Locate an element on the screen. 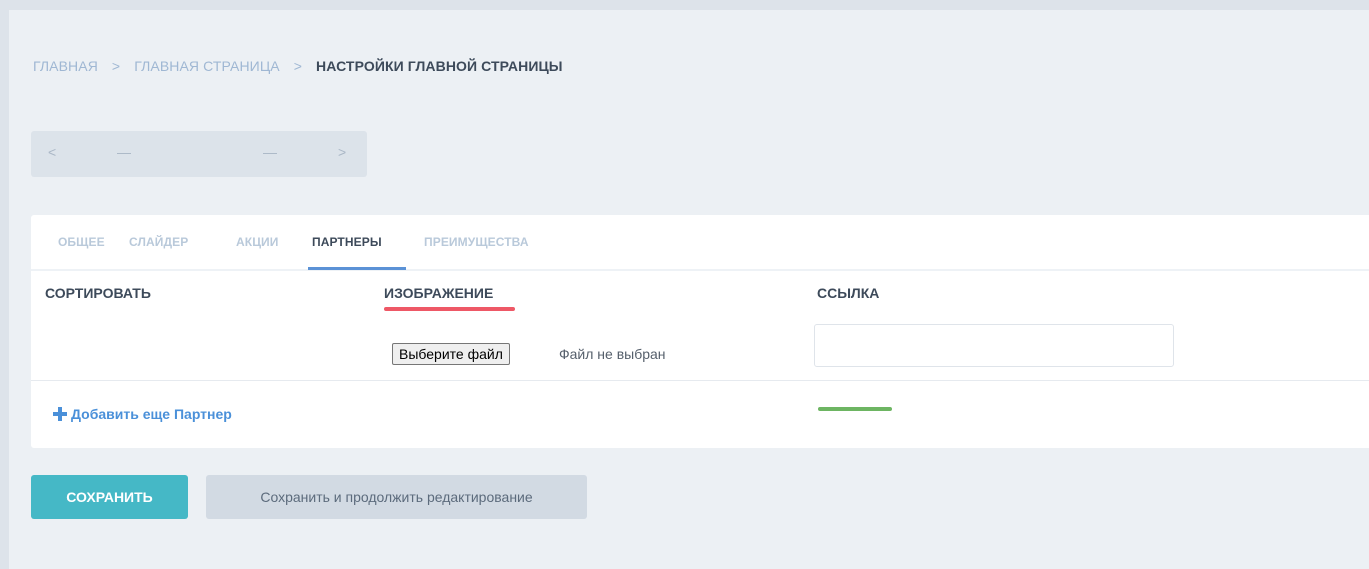 The width and height of the screenshot is (1369, 569). tab-promotions: АКЦИИ is located at coordinates (257, 242).